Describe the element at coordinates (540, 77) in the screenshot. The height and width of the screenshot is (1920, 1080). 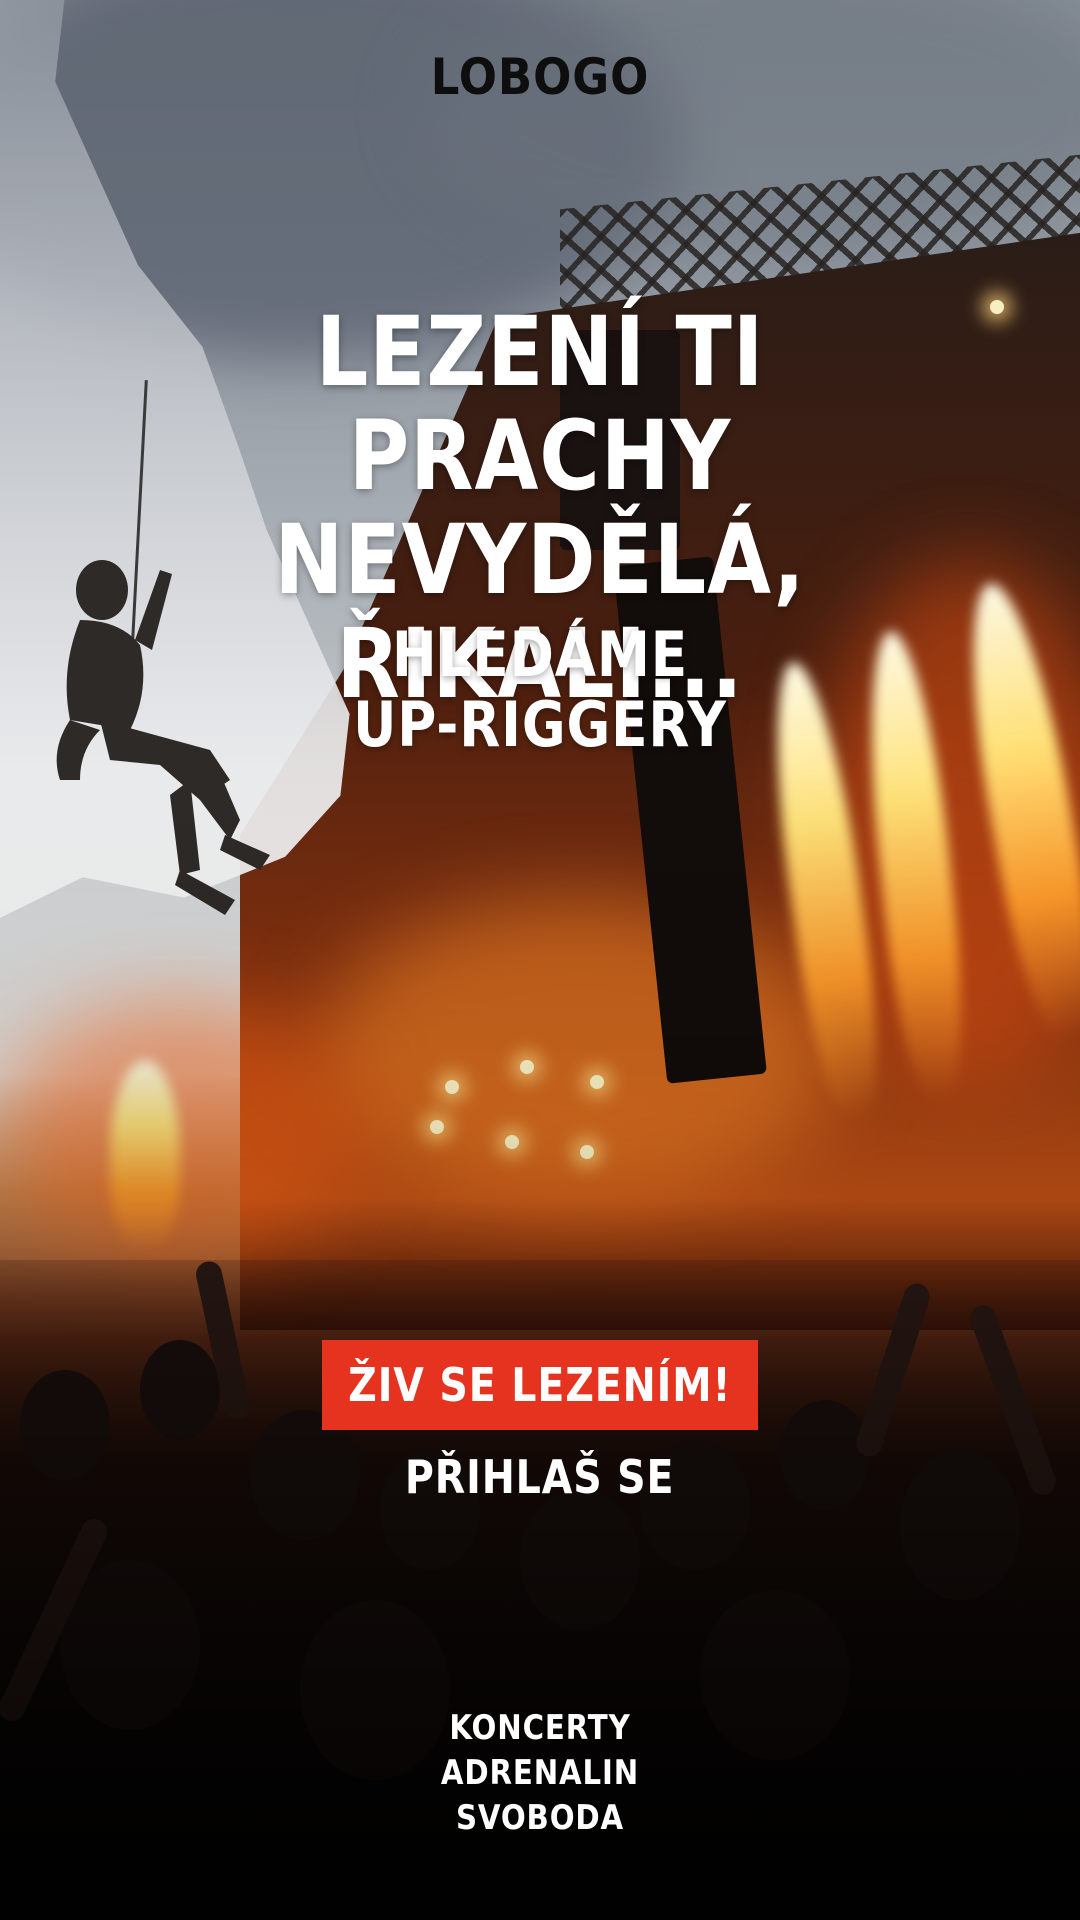
I see `brand-logo: LOBOGO` at that location.